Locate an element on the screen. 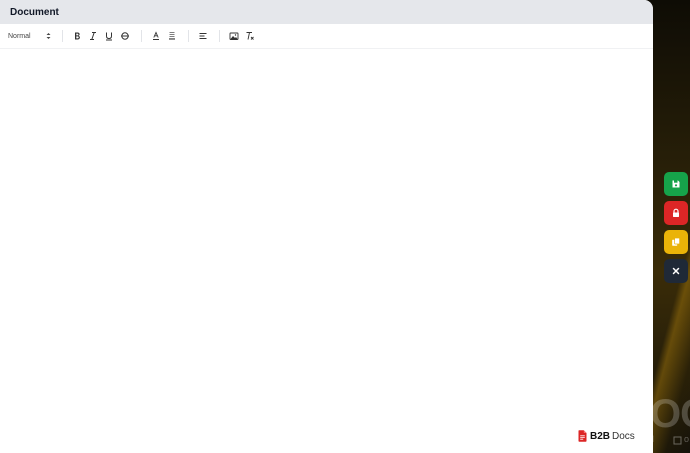 The width and height of the screenshot is (690, 453). brand-logo: B2B Docs is located at coordinates (606, 436).